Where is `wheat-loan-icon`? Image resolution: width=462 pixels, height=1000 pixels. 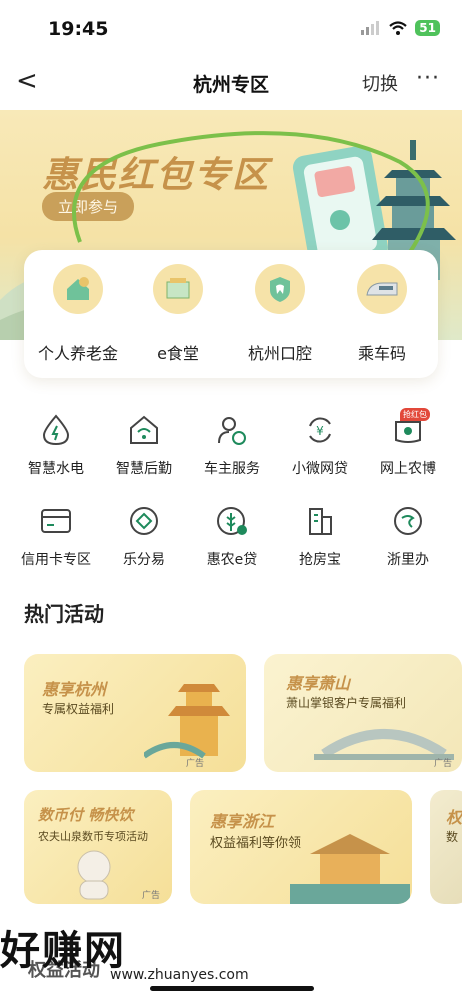
wheat-loan-icon is located at coordinates (232, 521).